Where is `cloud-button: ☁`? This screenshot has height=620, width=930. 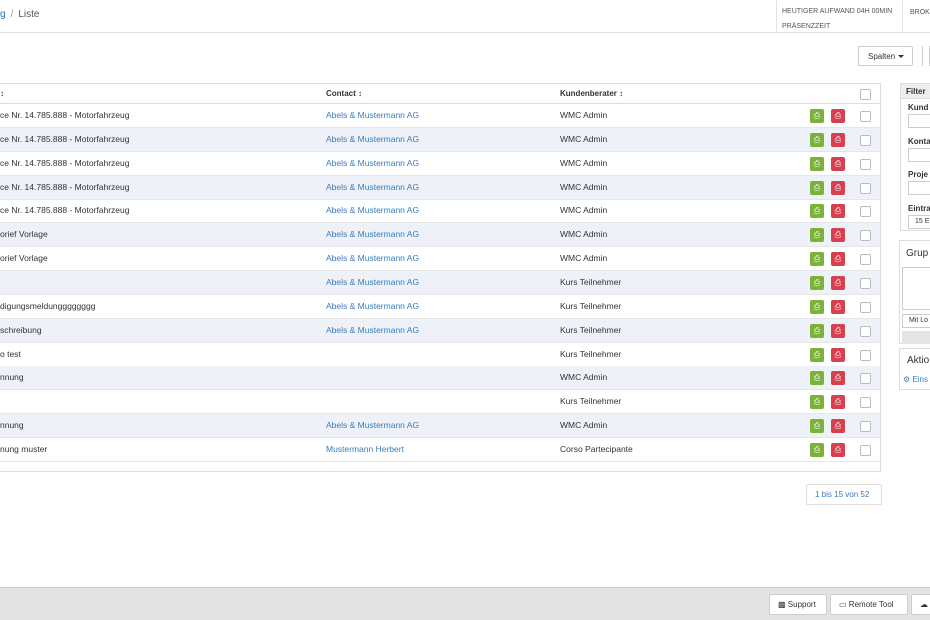 cloud-button: ☁ is located at coordinates (920, 604).